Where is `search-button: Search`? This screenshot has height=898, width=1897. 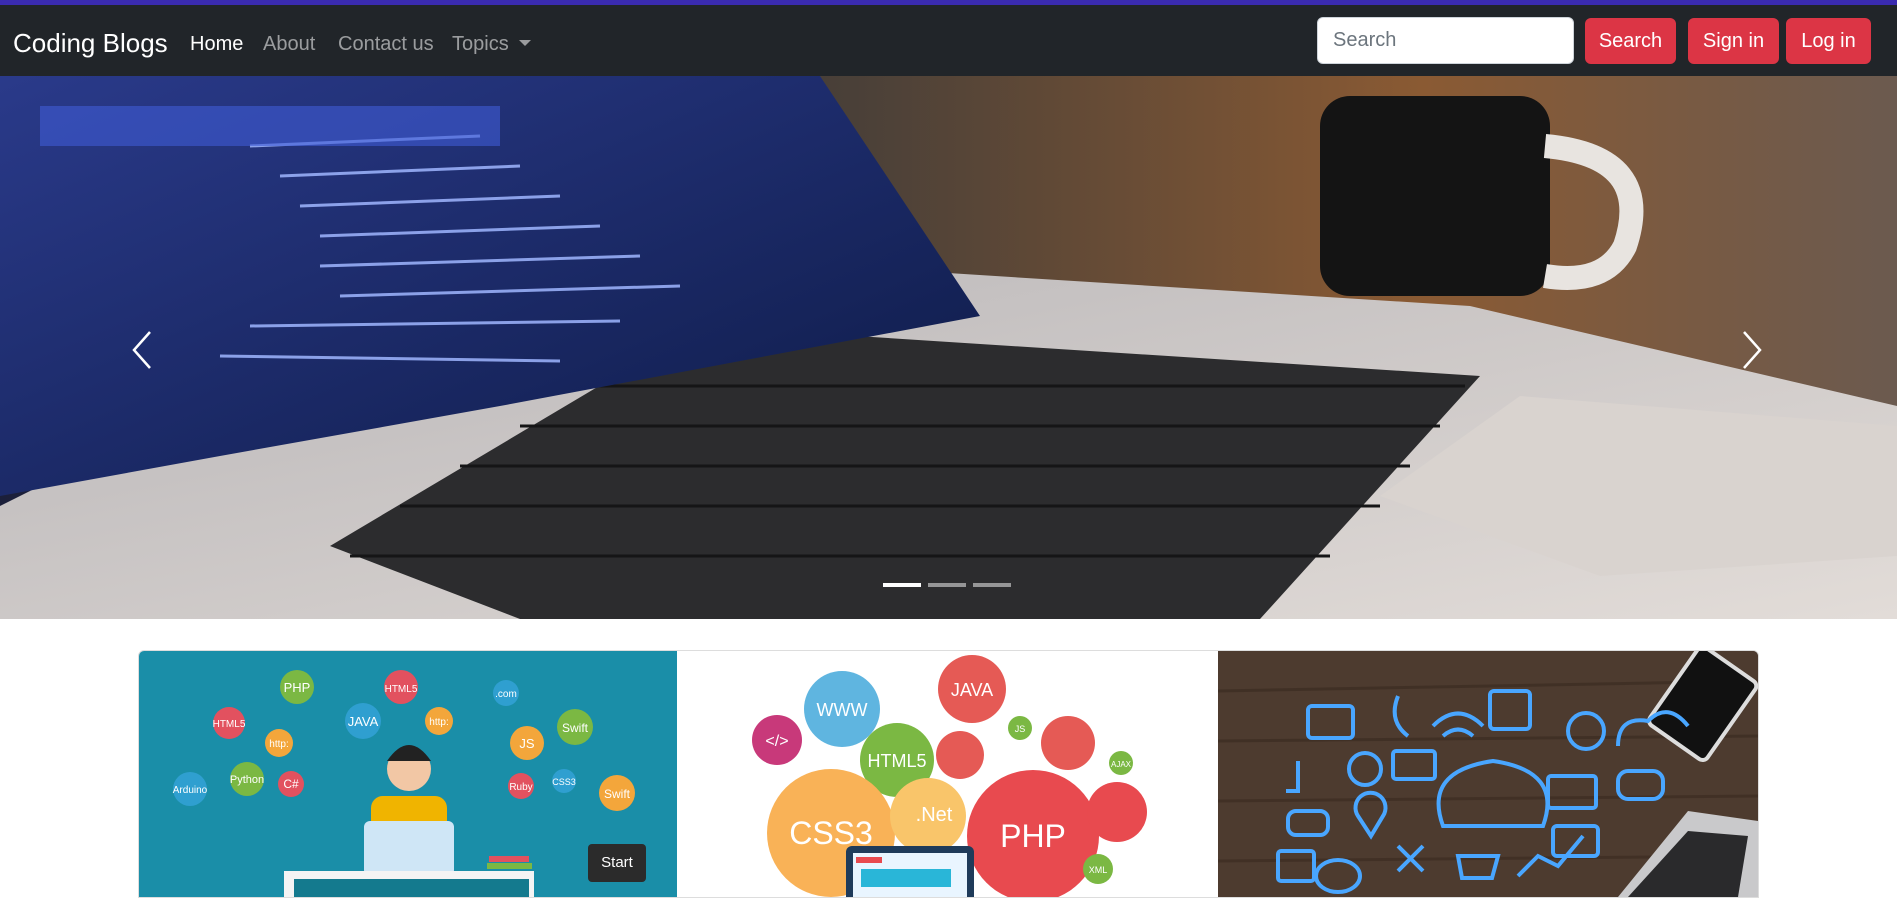 search-button: Search is located at coordinates (1630, 41).